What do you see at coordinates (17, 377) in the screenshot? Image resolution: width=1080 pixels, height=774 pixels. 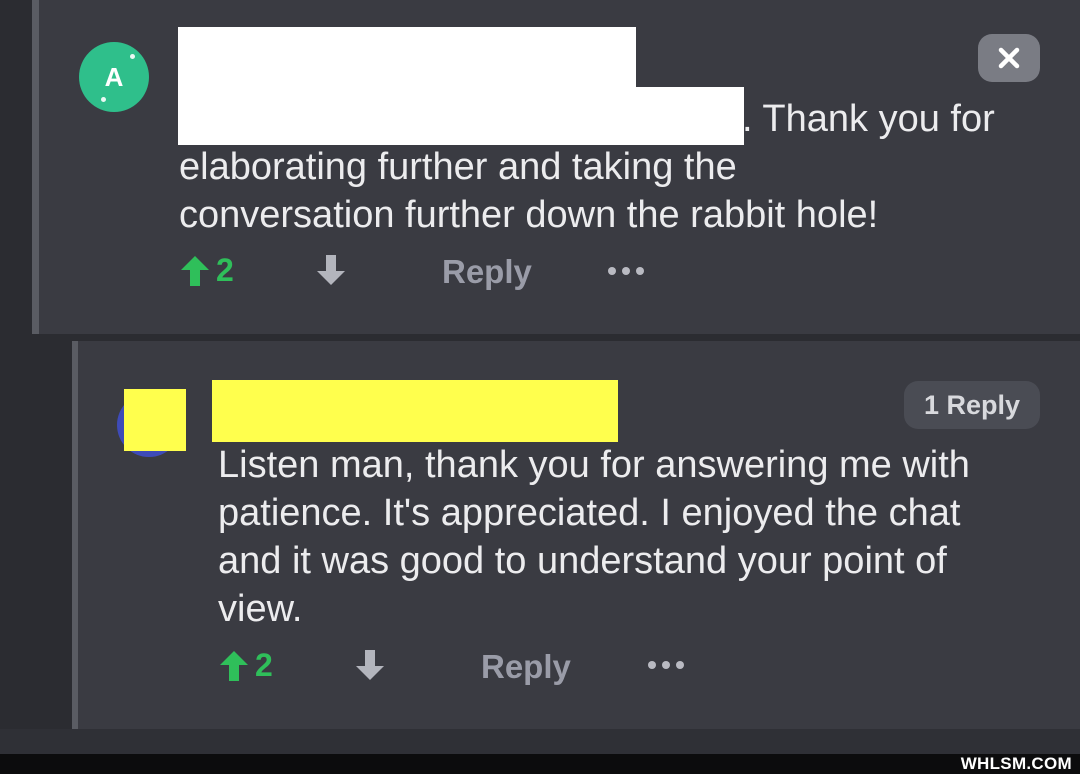 I see `left-gutter` at bounding box center [17, 377].